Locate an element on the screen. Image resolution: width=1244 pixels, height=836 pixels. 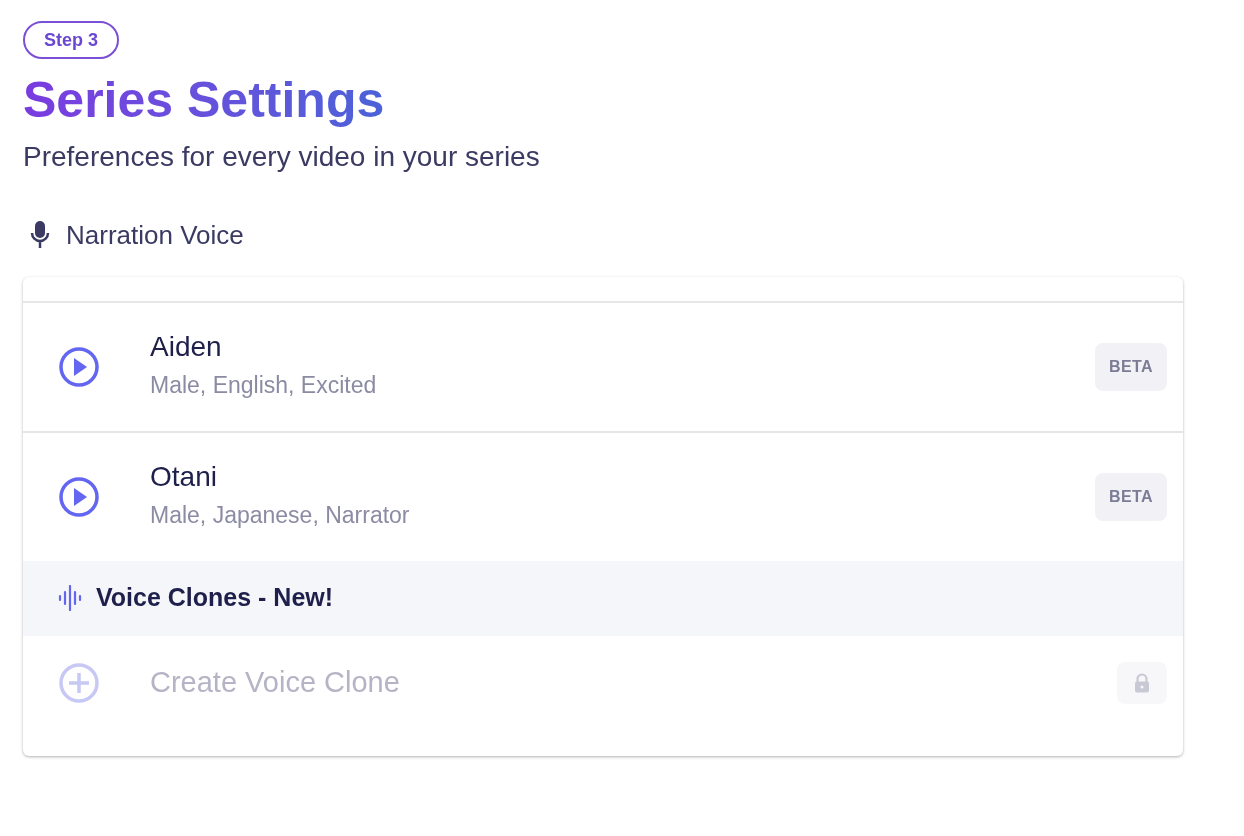
option-label: Create Voice Clone is located at coordinates (275, 683).